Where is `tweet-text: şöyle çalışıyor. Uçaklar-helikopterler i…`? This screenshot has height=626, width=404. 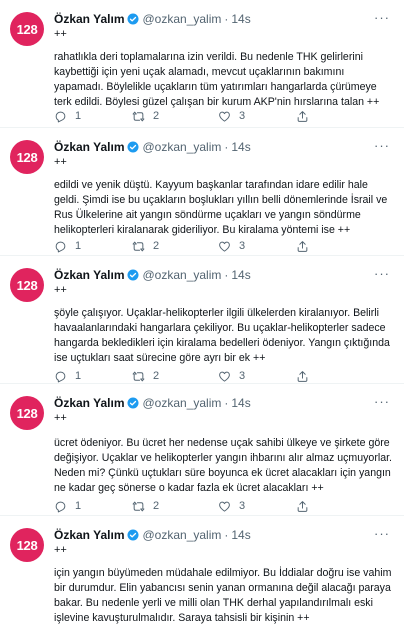 tweet-text: şöyle çalışıyor. Uçaklar-helikopterler i… is located at coordinates (222, 335).